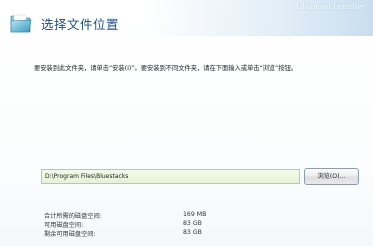 Image resolution: width=373 pixels, height=246 pixels. Describe the element at coordinates (170, 176) in the screenshot. I see `install-path-input: D:\Program Files\Bluestacks` at that location.